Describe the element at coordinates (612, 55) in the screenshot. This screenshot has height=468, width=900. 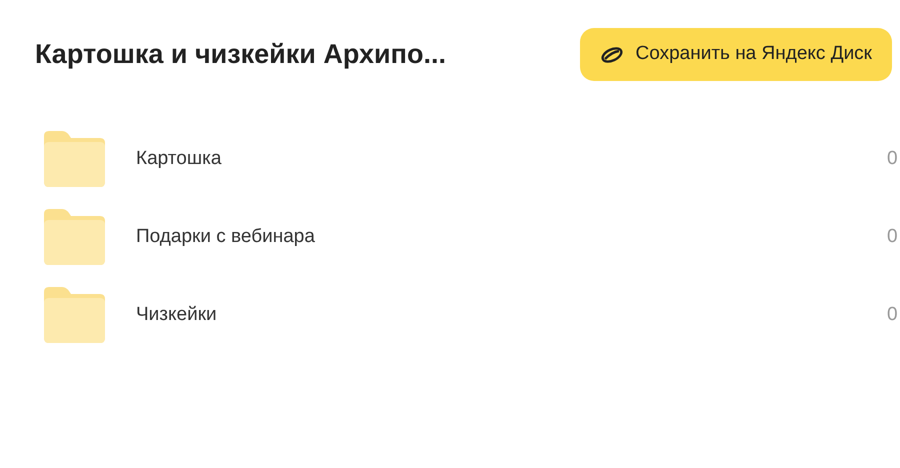
I see `disk-icon` at that location.